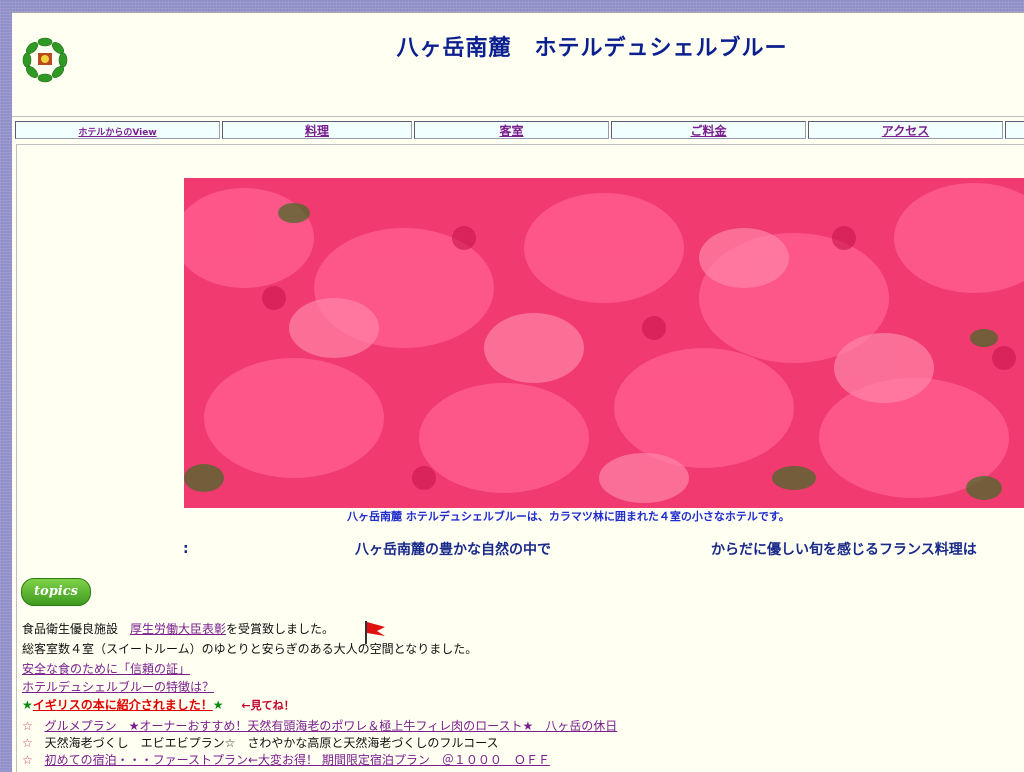  I want to click on nav-item-rates-label: ご料金, so click(708, 131).